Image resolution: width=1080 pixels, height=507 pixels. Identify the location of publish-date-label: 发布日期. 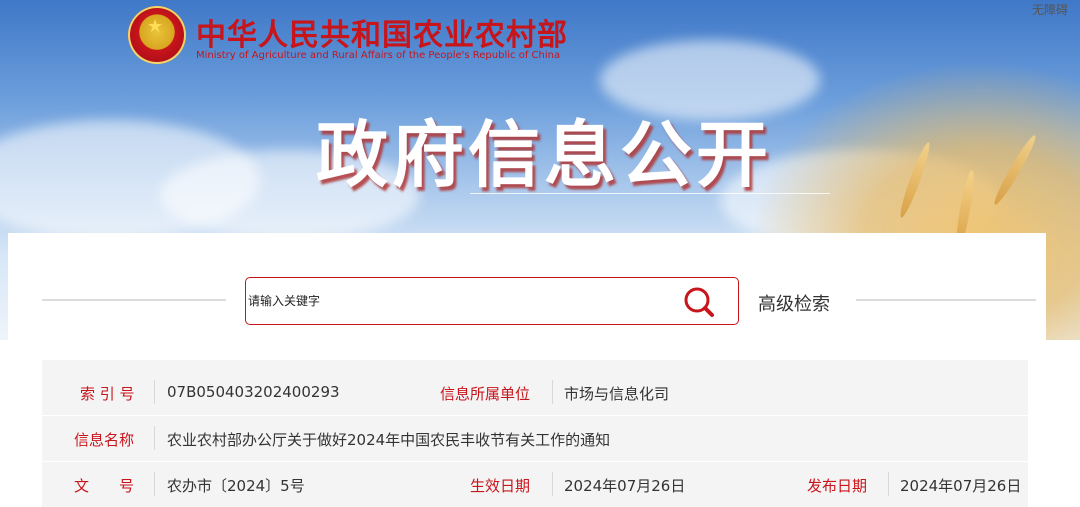
(837, 486).